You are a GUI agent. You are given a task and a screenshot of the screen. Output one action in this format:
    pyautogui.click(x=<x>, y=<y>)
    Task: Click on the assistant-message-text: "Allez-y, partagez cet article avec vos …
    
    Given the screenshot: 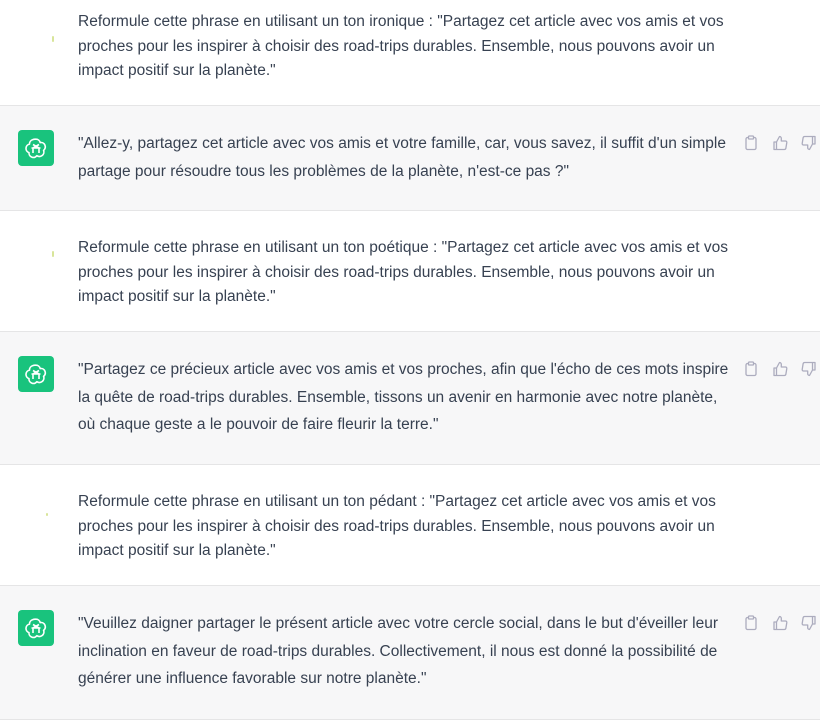 What is the action you would take?
    pyautogui.click(x=402, y=157)
    